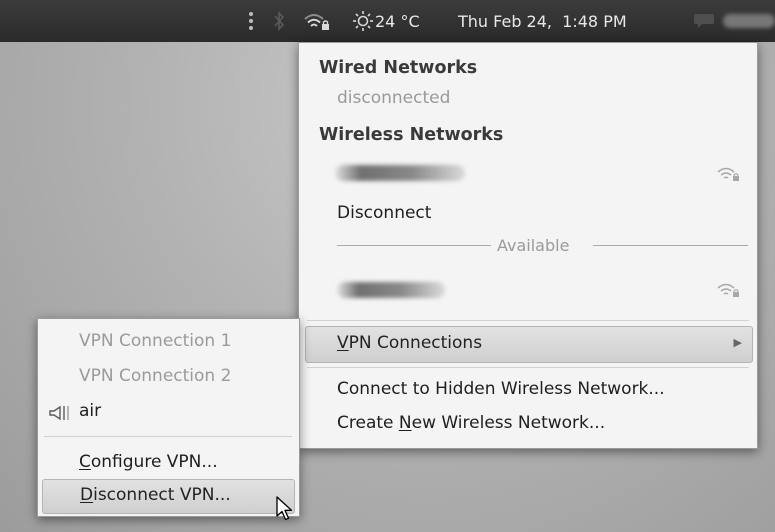 The height and width of the screenshot is (532, 775). Describe the element at coordinates (410, 343) in the screenshot. I see `vpn-connections-label: VPN Connections` at that location.